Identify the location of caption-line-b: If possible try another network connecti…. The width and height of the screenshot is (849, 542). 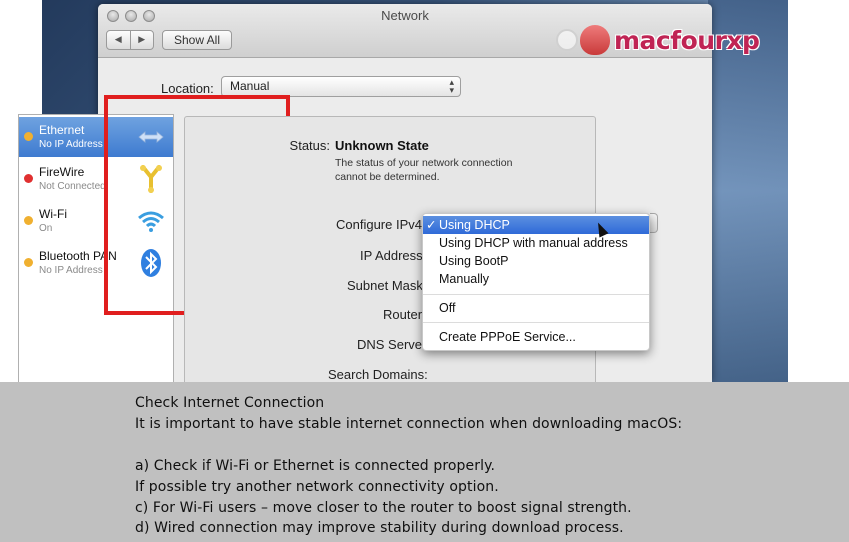
(317, 487).